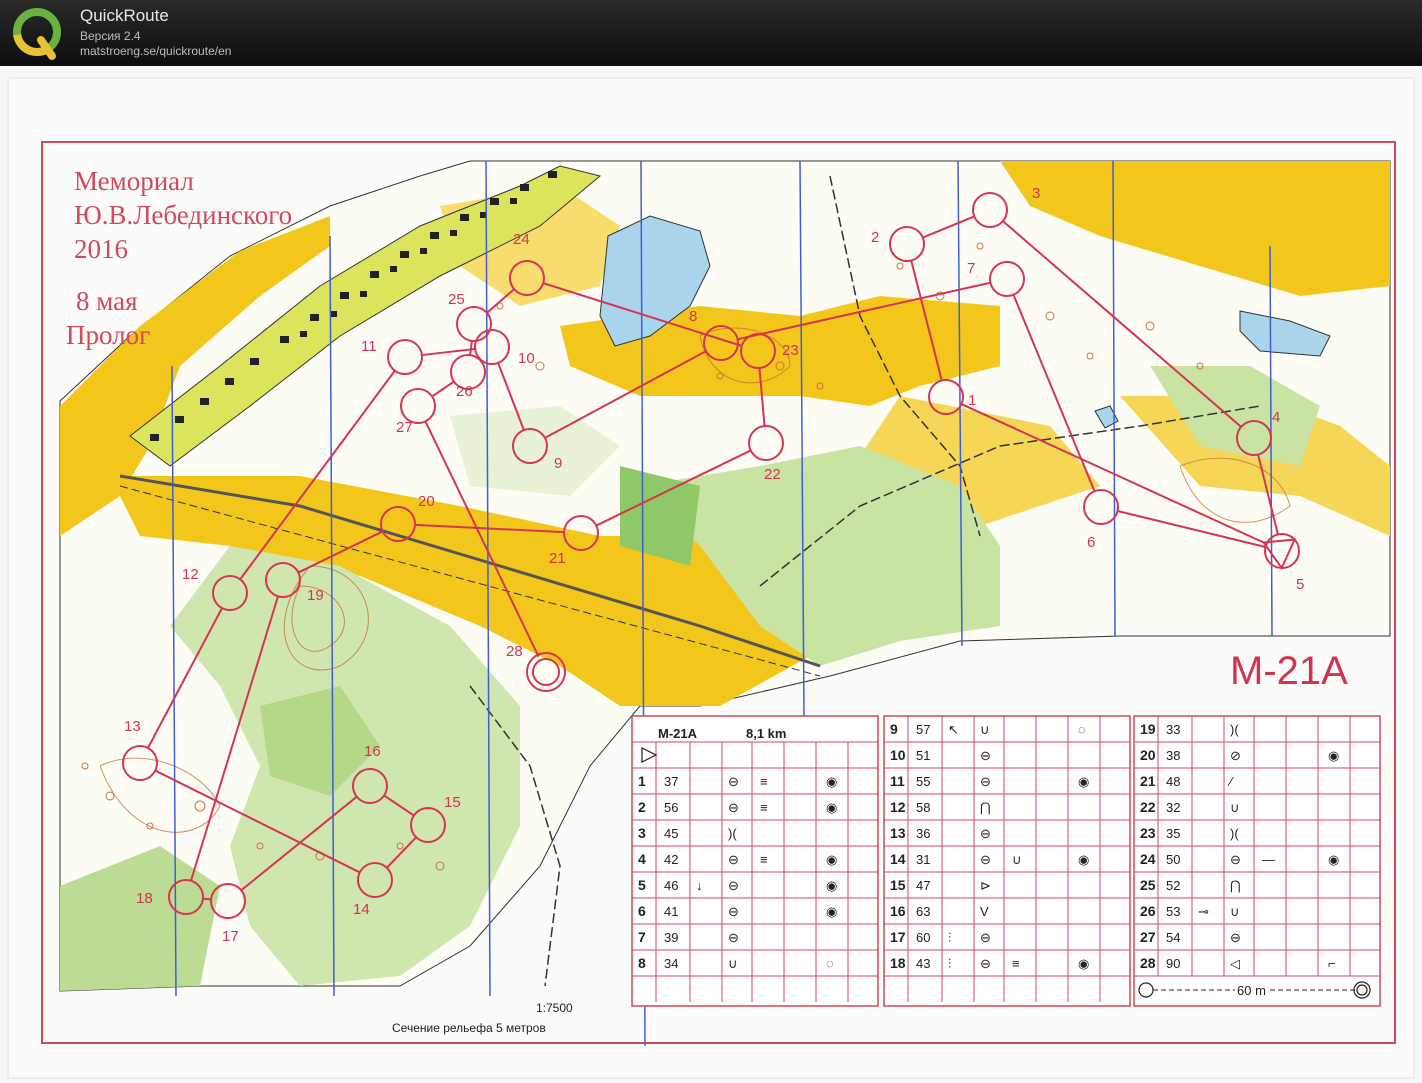  Describe the element at coordinates (456, 299) in the screenshot. I see `control-number-25: 25` at that location.